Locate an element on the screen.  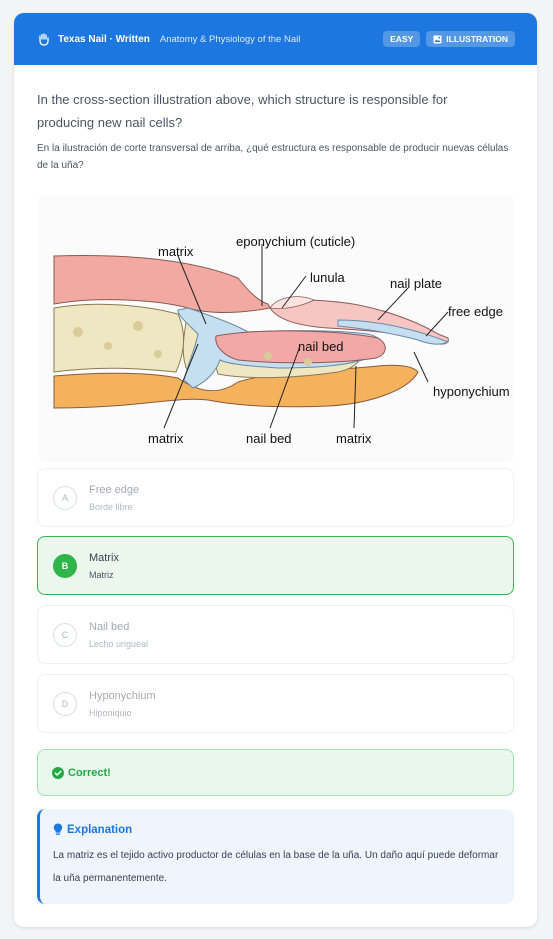
hand-icon is located at coordinates (44, 39).